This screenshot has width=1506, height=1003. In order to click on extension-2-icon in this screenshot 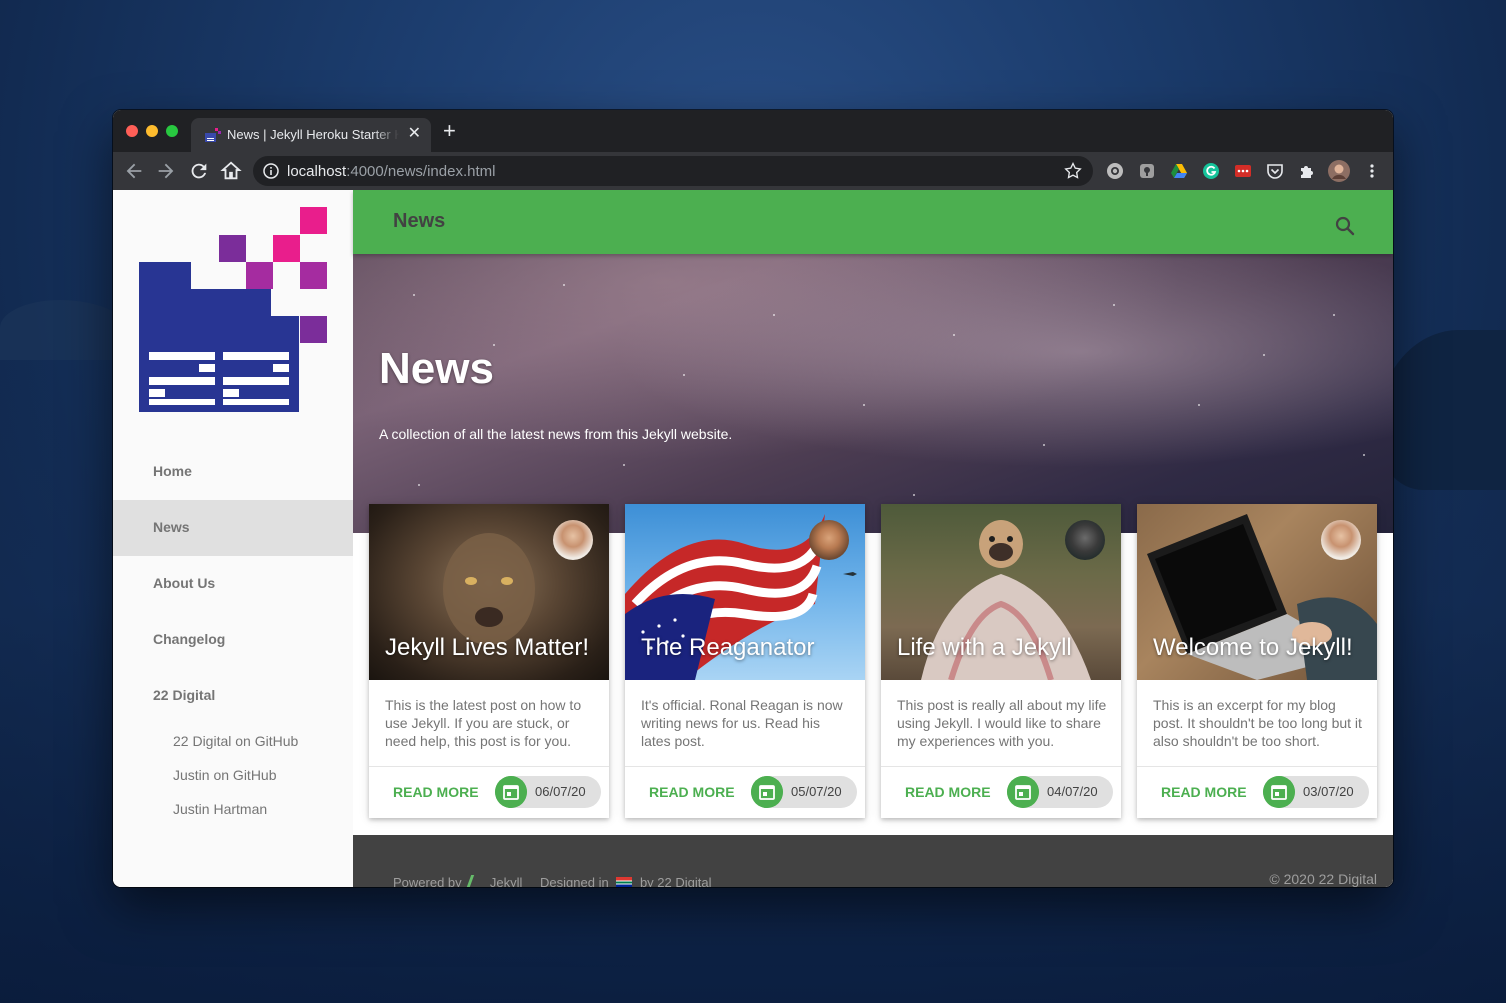, I will do `click(1147, 171)`.